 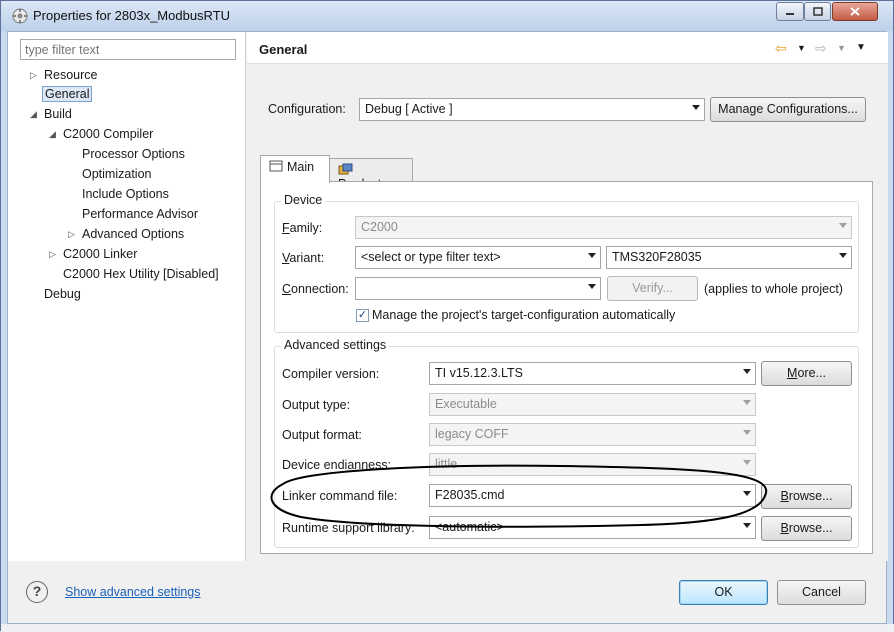 I want to click on output-type-label: Output type:, so click(x=316, y=405).